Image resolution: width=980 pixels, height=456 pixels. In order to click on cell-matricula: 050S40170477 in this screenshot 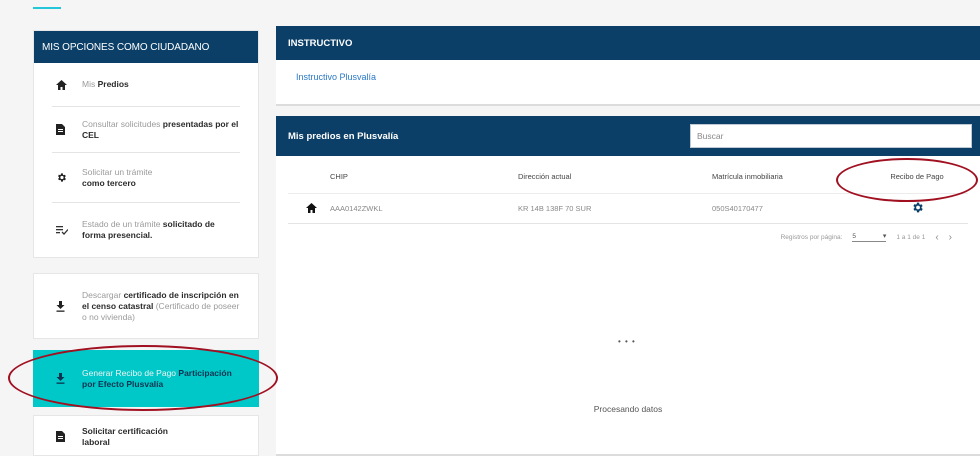, I will do `click(737, 208)`.